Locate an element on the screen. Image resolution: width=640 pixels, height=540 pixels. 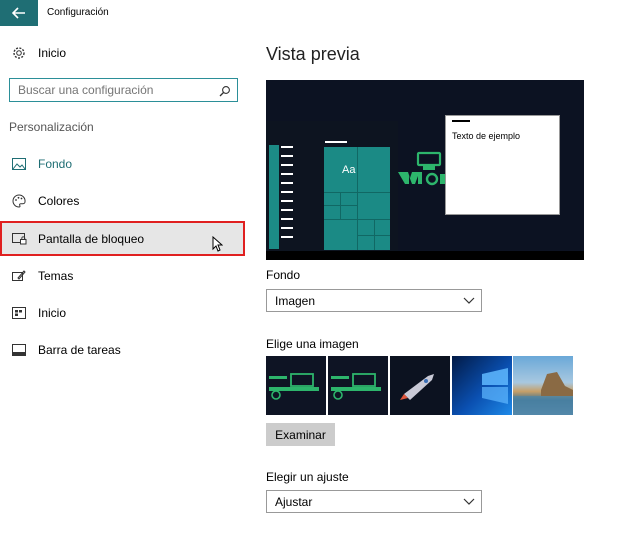
section-label: Personalización is located at coordinates (51, 127).